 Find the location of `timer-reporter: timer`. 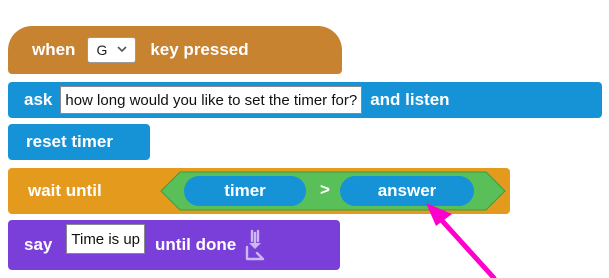

timer-reporter: timer is located at coordinates (245, 191).